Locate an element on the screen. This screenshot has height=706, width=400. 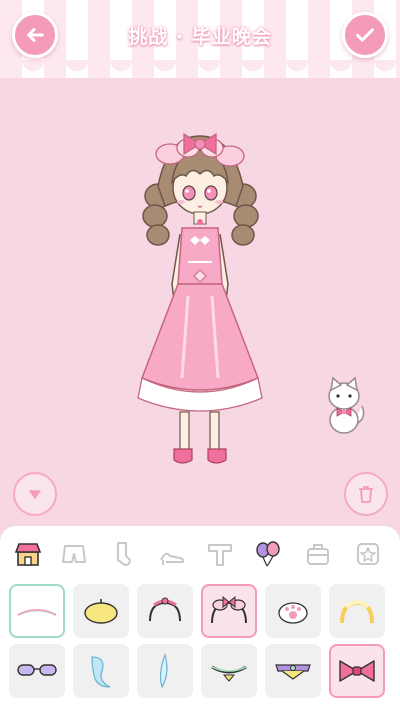
veil-icon is located at coordinates (101, 672).